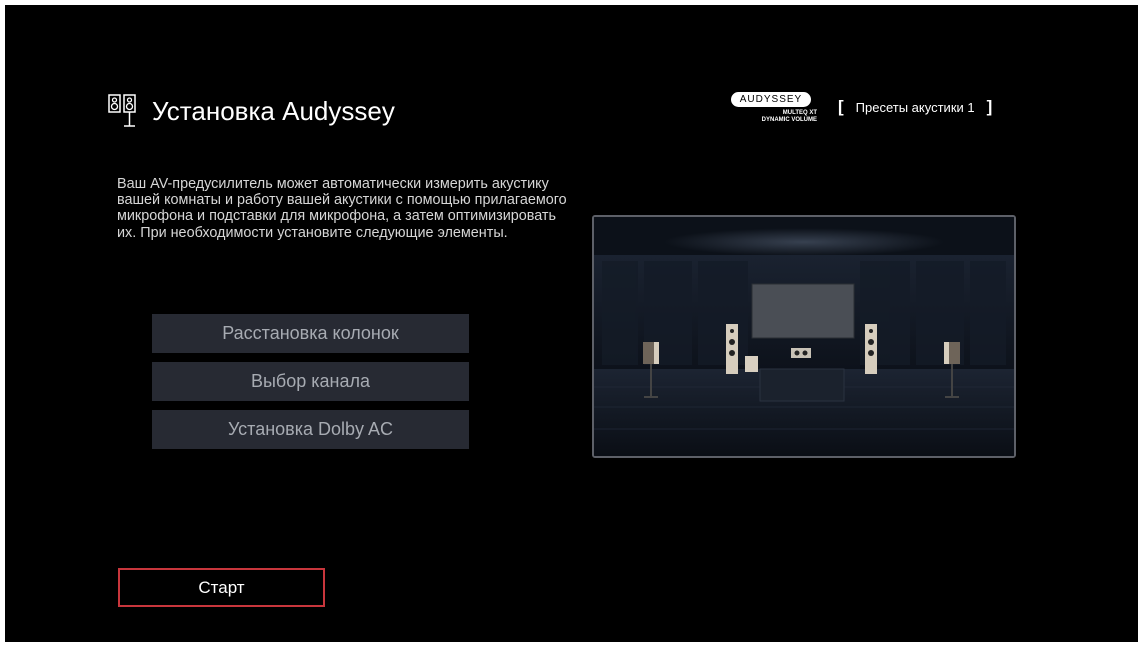  Describe the element at coordinates (804, 336) in the screenshot. I see `home-theater-room-illustration` at that location.